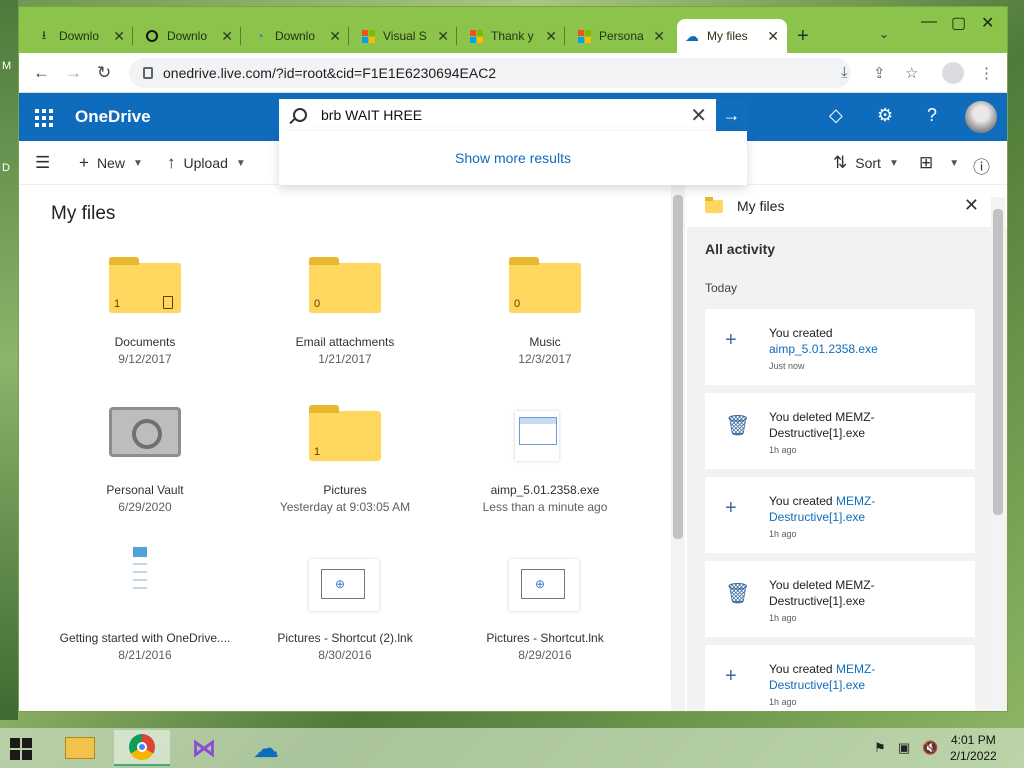 The height and width of the screenshot is (768, 1024). What do you see at coordinates (926, 162) in the screenshot?
I see `grid-view-icon: ⊞` at bounding box center [926, 162].